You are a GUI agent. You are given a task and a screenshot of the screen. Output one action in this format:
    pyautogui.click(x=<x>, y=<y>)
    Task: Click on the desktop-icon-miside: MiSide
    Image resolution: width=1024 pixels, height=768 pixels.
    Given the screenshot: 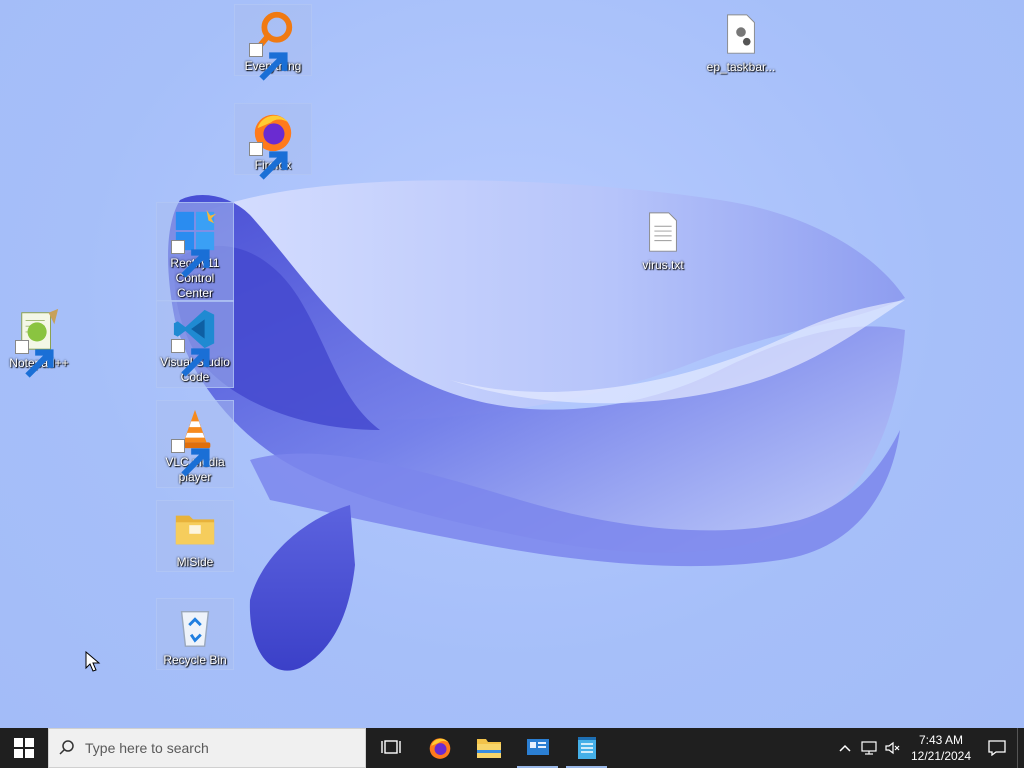 What is the action you would take?
    pyautogui.click(x=195, y=536)
    